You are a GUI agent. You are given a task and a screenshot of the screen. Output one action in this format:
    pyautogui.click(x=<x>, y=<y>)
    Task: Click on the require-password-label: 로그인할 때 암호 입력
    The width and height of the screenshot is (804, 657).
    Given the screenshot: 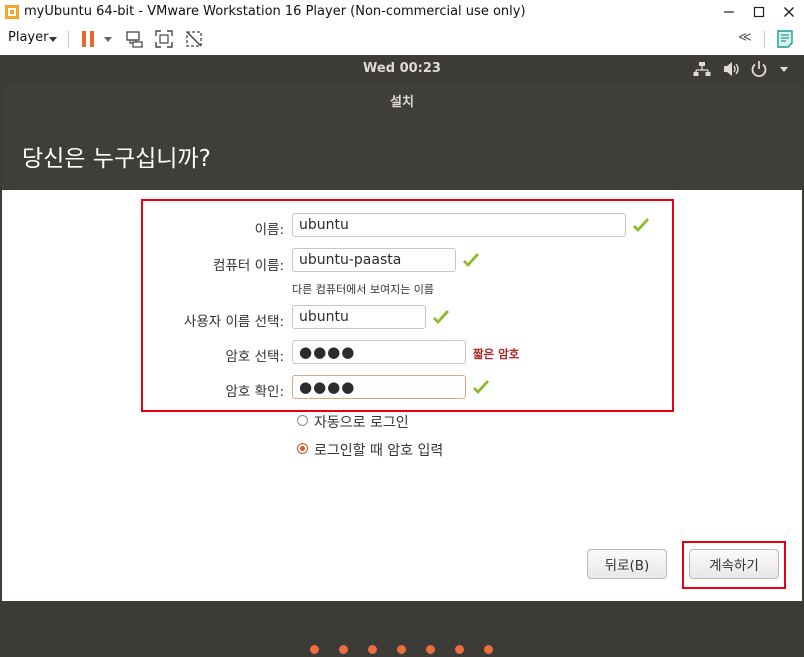 What is the action you would take?
    pyautogui.click(x=378, y=450)
    